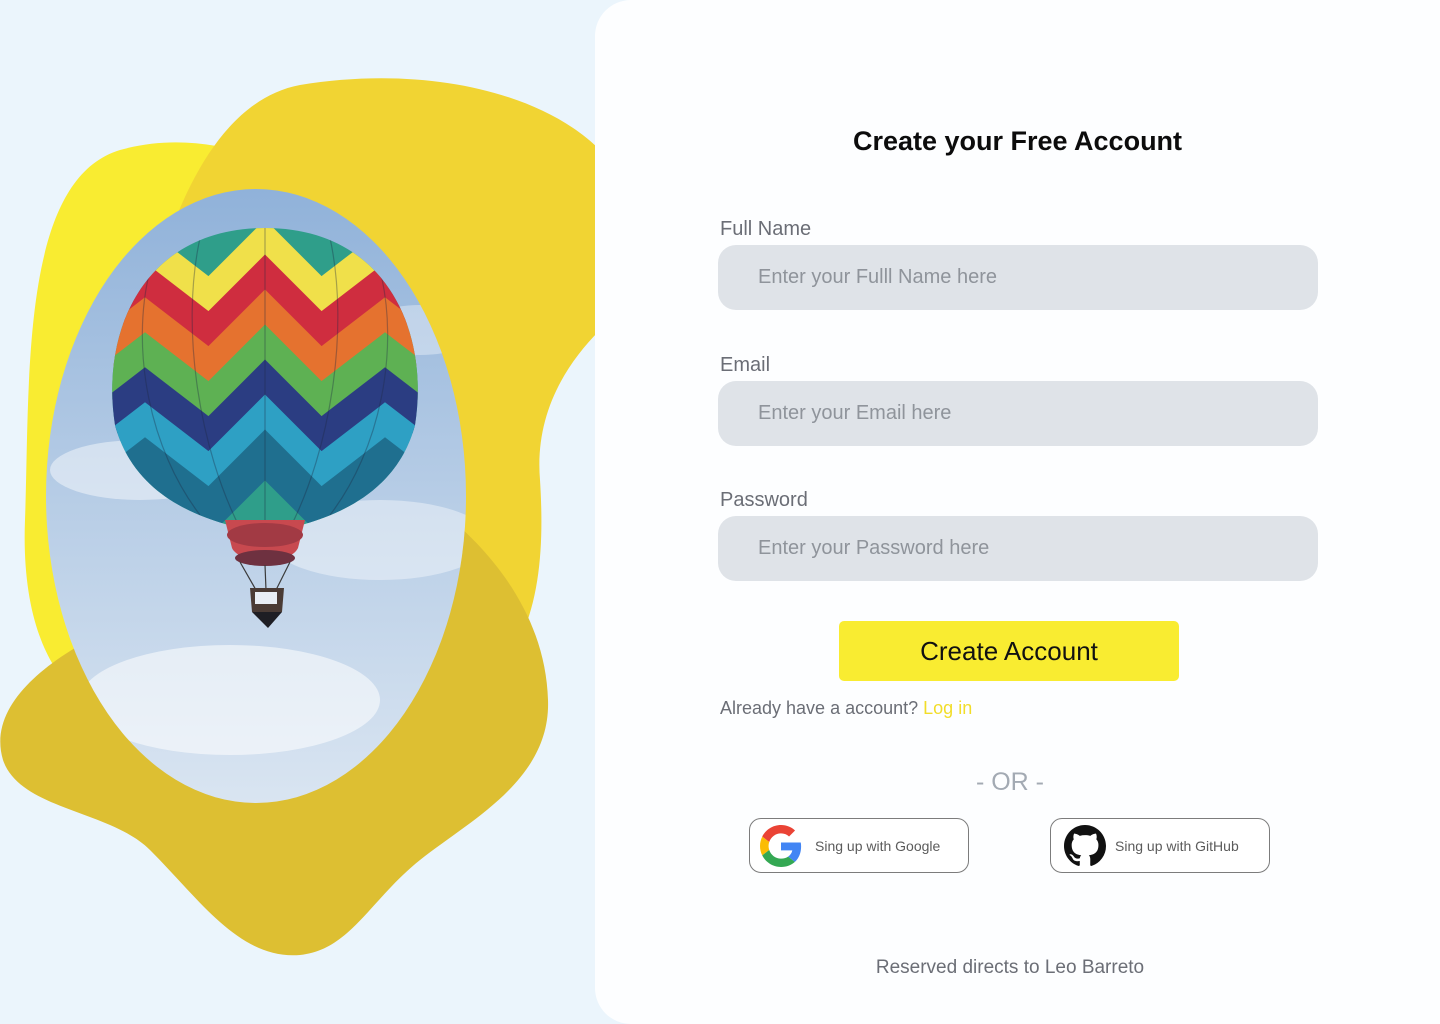 Image resolution: width=1440 pixels, height=1024 pixels. Describe the element at coordinates (1177, 845) in the screenshot. I see `github-signup-label: Sing up with GitHub` at that location.